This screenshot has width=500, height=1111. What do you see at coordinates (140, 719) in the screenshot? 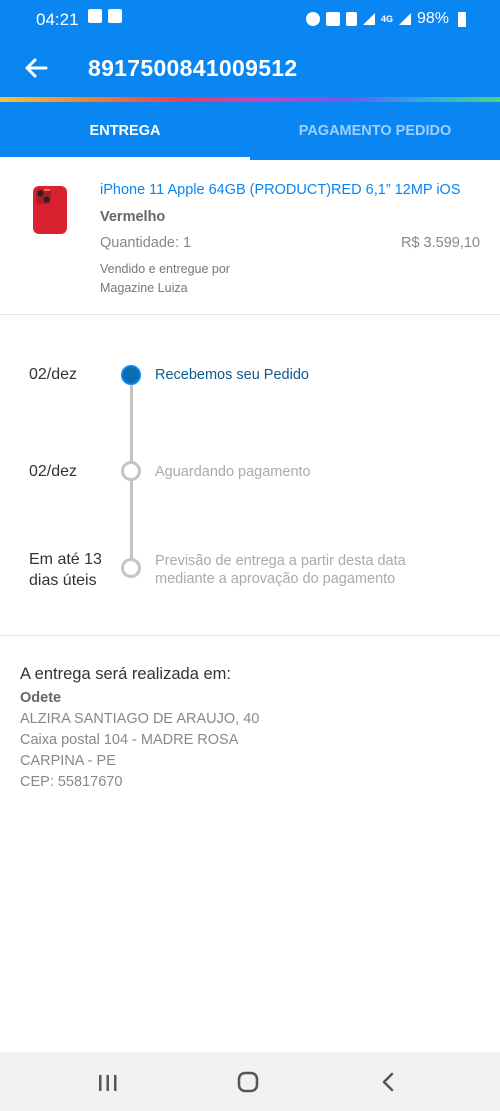
I see `address-street: ALZIRA SANTIAGO DE ARAUJO, 40` at bounding box center [140, 719].